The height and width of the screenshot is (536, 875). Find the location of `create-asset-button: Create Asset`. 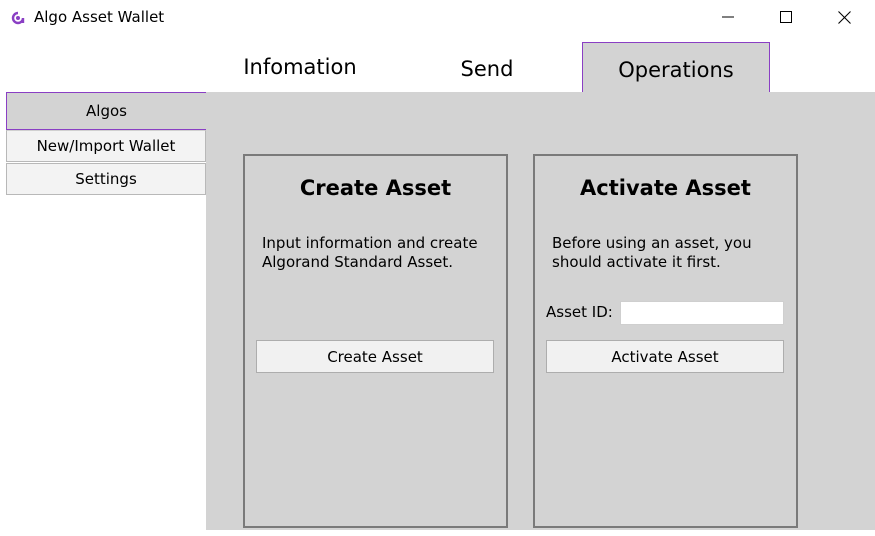

create-asset-button: Create Asset is located at coordinates (375, 356).